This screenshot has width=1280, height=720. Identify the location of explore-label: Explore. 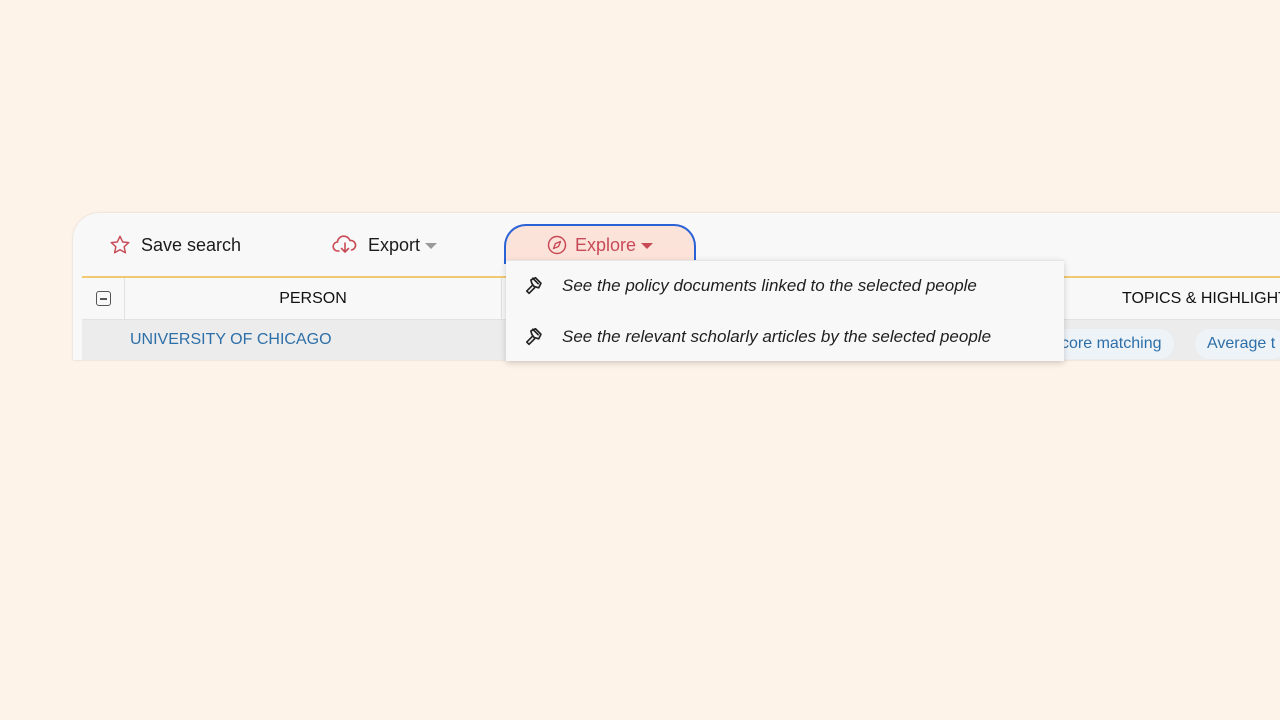
(605, 244).